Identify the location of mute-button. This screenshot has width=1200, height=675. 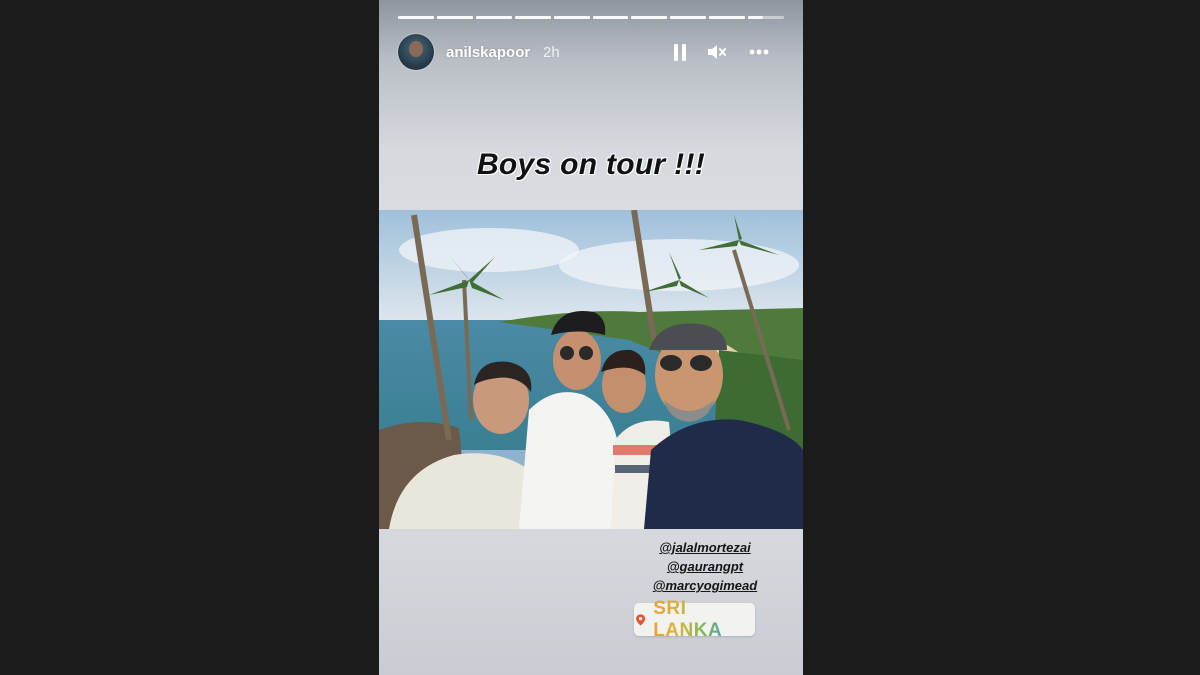
(717, 52).